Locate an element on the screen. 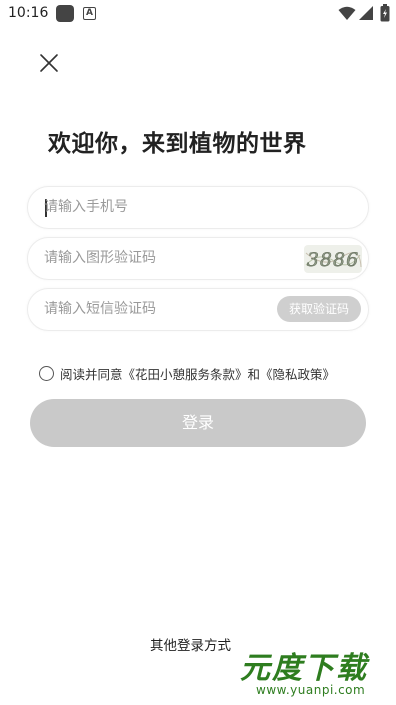  phone-field is located at coordinates (198, 207).